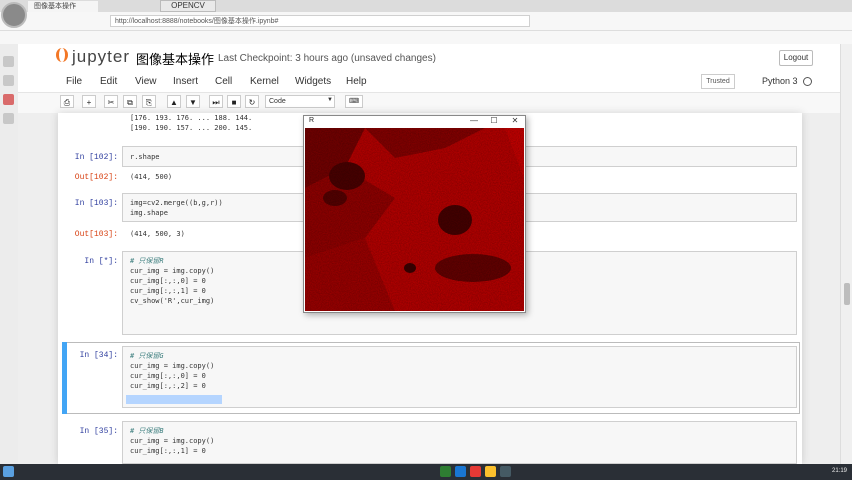 The height and width of the screenshot is (480, 852). I want to click on notebook-title: 图像基本操作, so click(175, 58).